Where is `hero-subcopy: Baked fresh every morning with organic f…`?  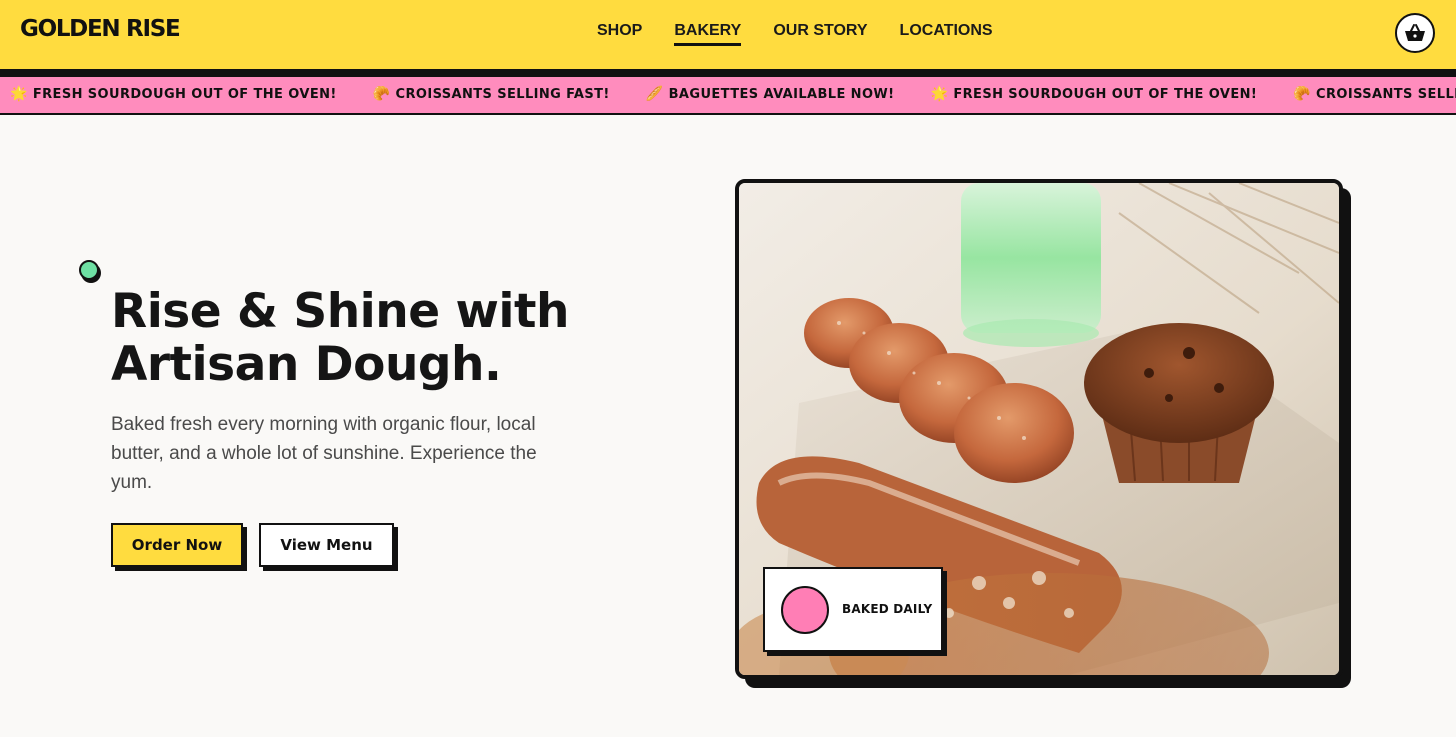
hero-subcopy: Baked fresh every morning with organic f… is located at coordinates (324, 453).